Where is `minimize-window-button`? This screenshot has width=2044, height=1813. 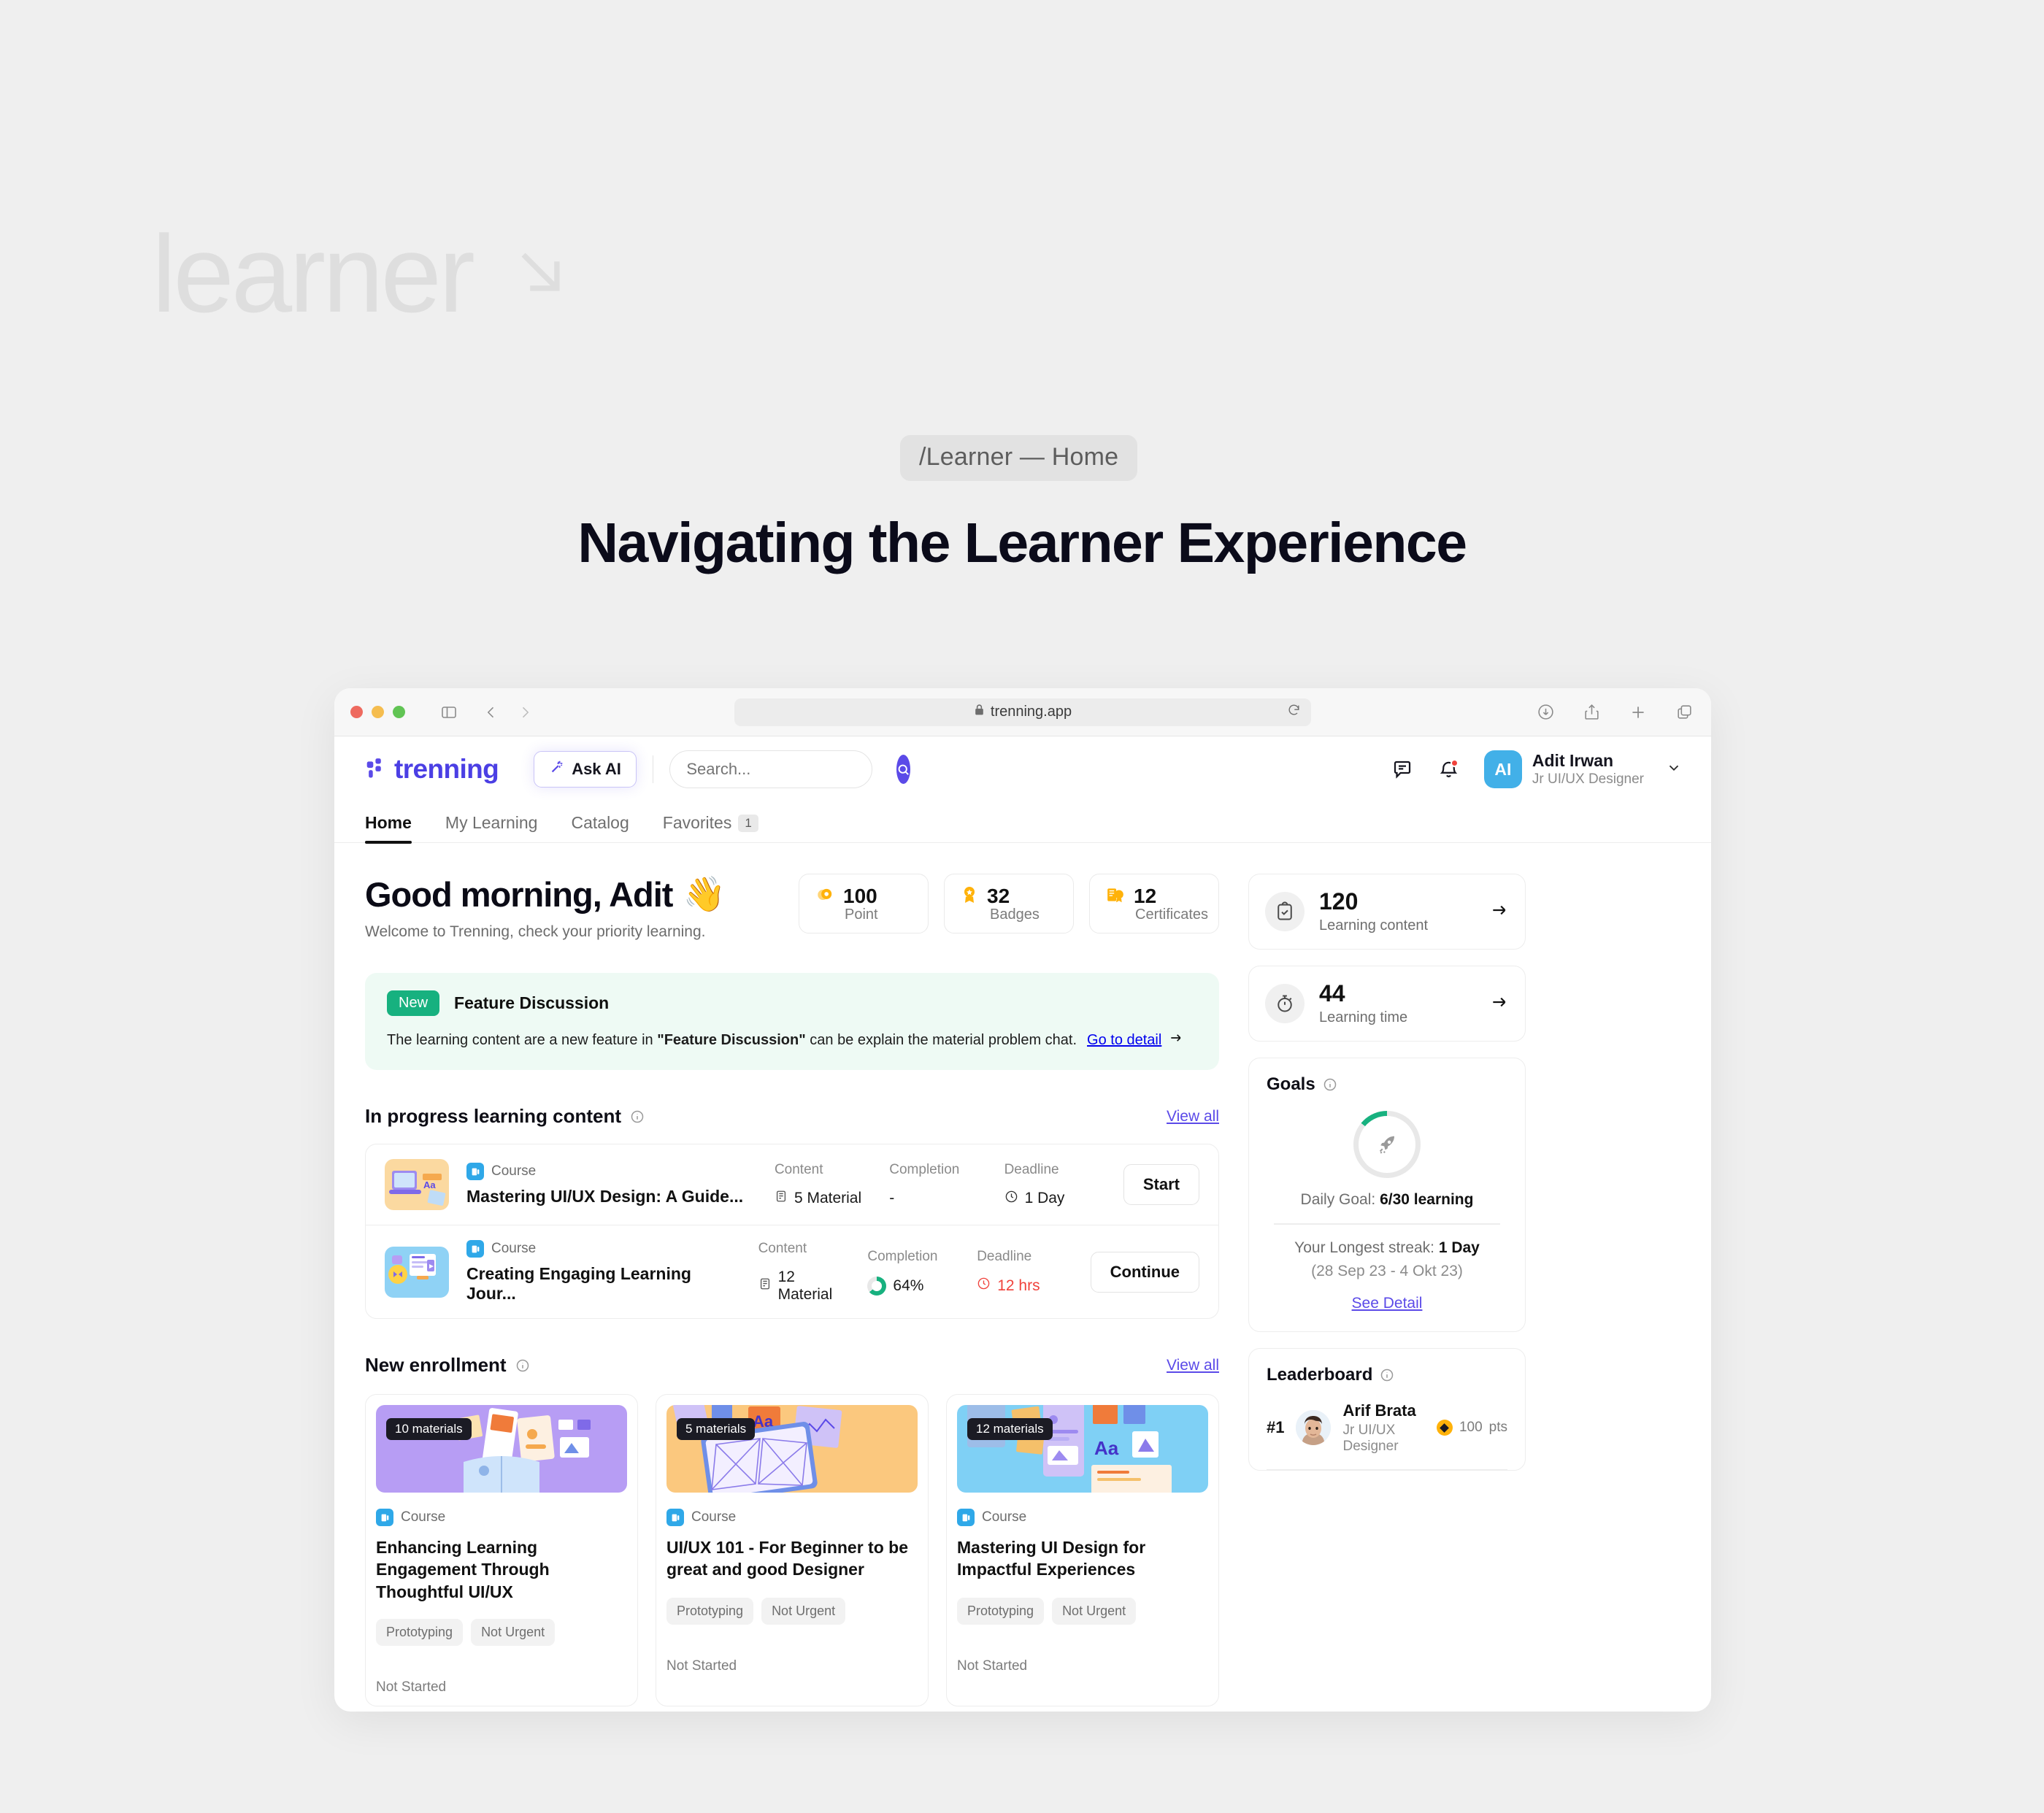 minimize-window-button is located at coordinates (378, 712).